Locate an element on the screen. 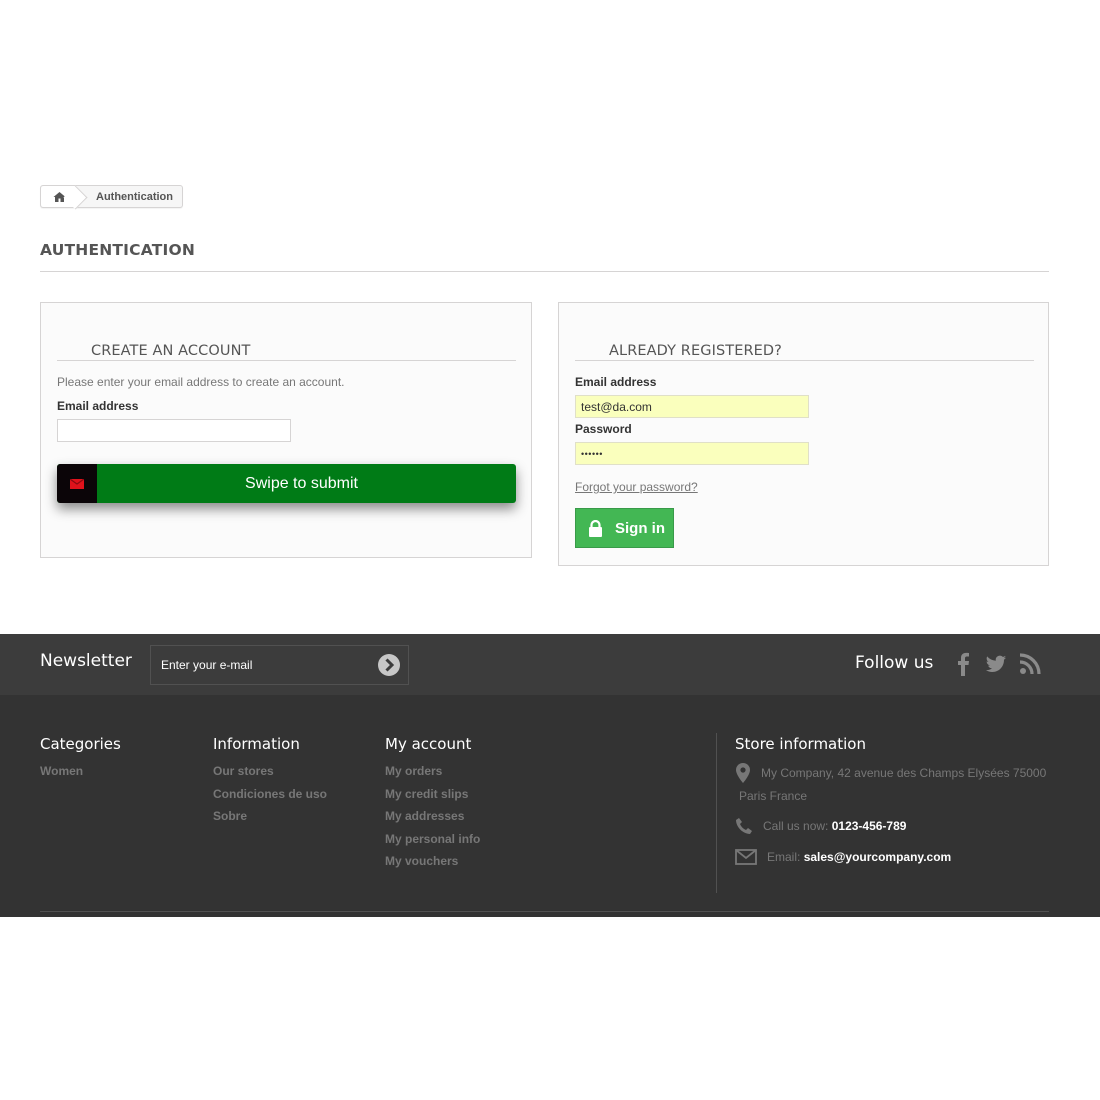  sign-in-button: Sign in is located at coordinates (624, 528).